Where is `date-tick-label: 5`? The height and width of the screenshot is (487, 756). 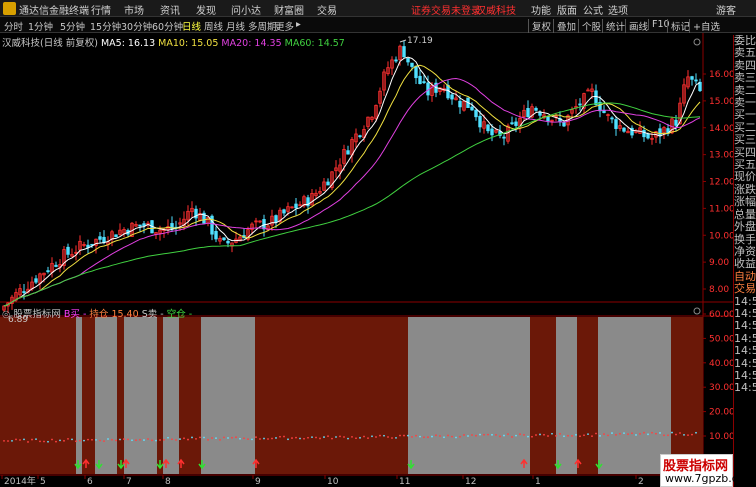
date-tick-label: 5 is located at coordinates (43, 482).